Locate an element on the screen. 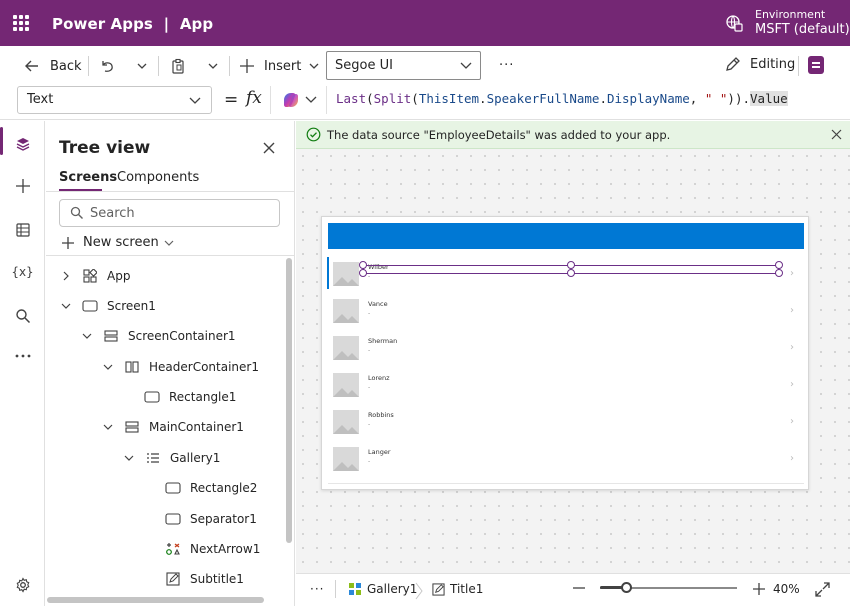 The height and width of the screenshot is (606, 850). notes-icon is located at coordinates (816, 65).